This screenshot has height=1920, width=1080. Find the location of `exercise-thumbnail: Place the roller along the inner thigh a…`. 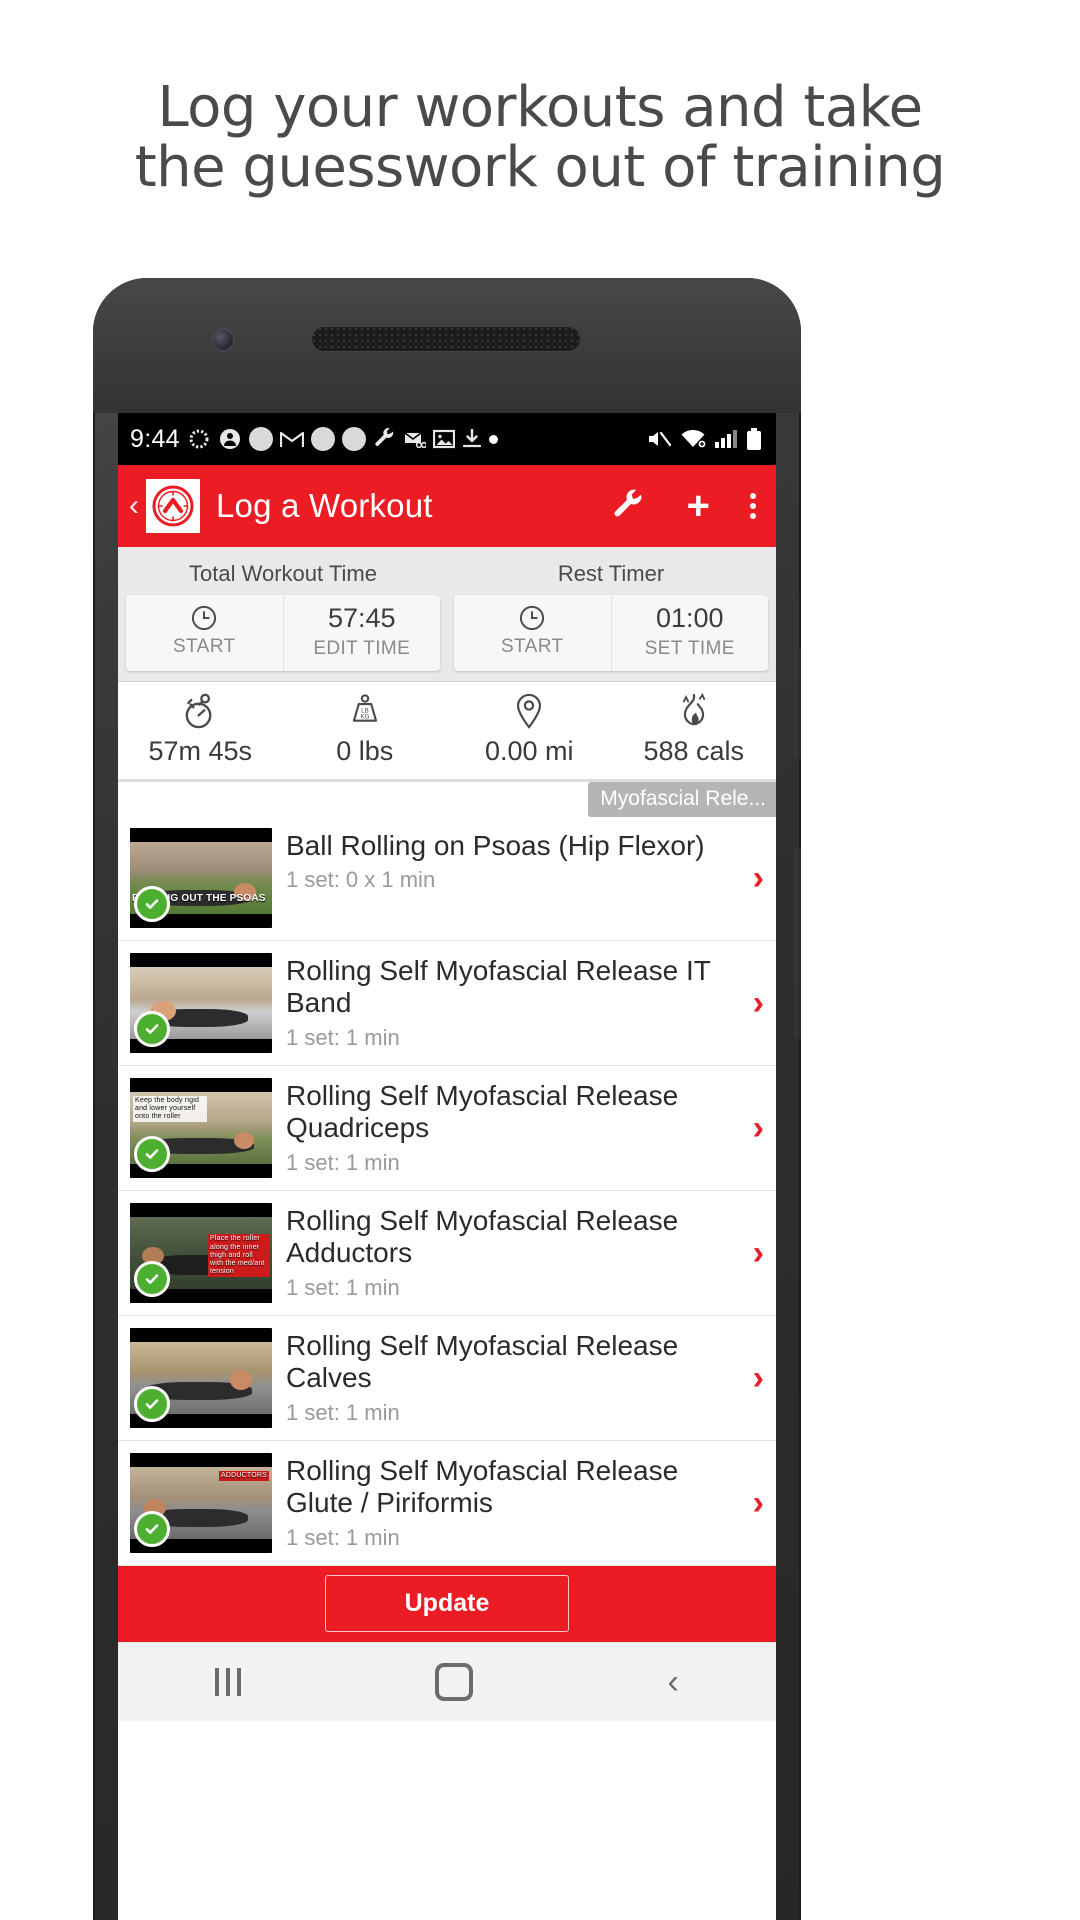

exercise-thumbnail: Place the roller along the inner thigh a… is located at coordinates (201, 1252).